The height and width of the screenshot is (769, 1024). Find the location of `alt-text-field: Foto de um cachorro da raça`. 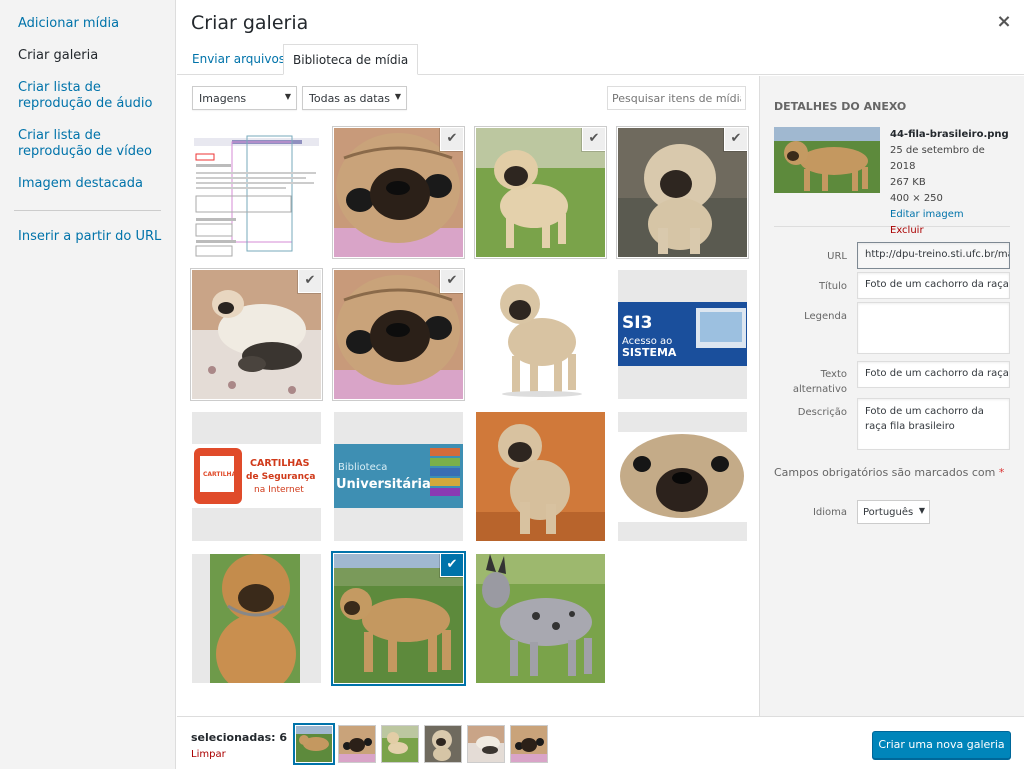

alt-text-field: Foto de um cachorro da raça is located at coordinates (933, 374).